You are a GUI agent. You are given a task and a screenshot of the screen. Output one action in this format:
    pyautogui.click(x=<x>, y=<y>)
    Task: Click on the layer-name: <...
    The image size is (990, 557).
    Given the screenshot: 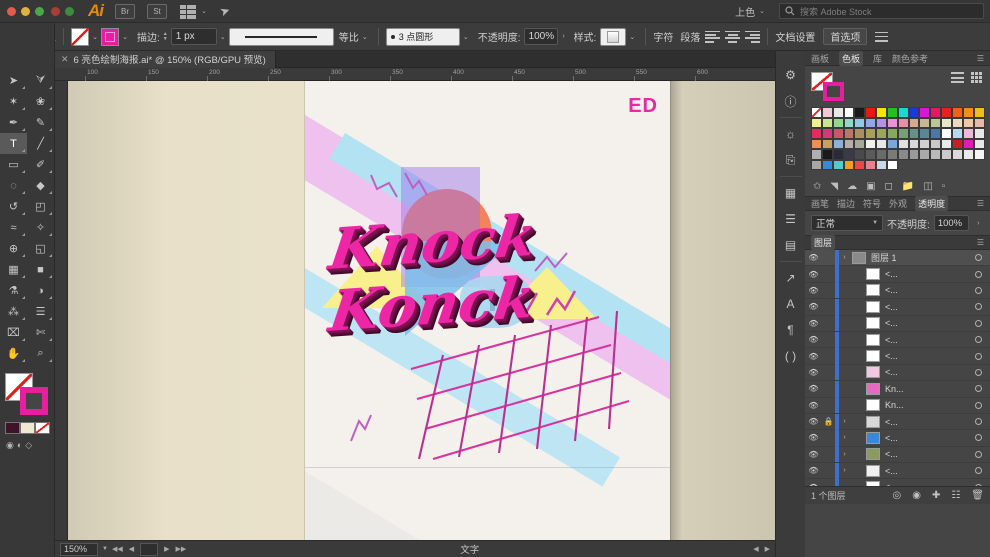 What is the action you would take?
    pyautogui.click(x=891, y=274)
    